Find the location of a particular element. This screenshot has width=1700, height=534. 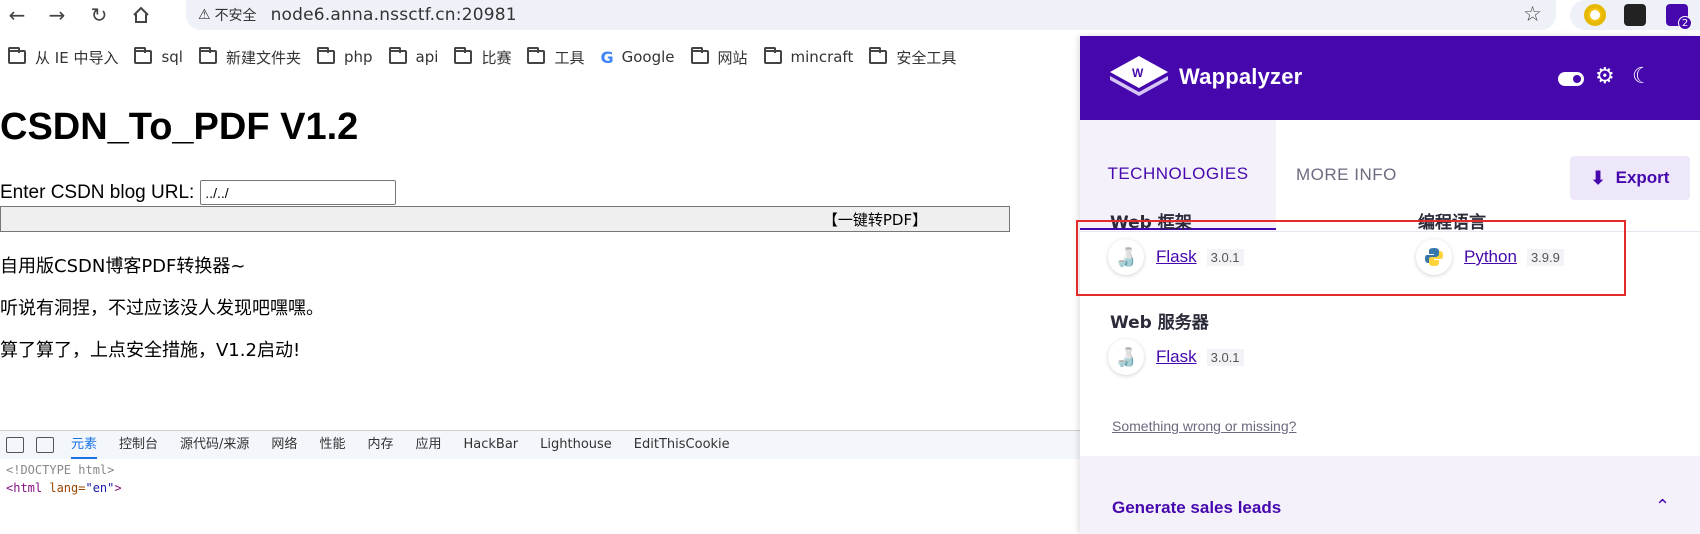

html-attr: lang= is located at coordinates (64, 488).